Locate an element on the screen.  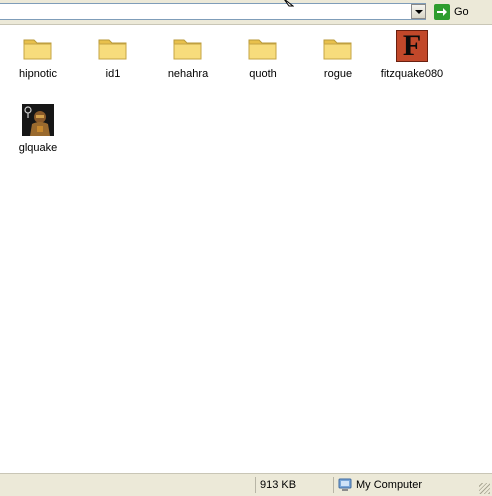
my-computer-icon is located at coordinates (345, 484).